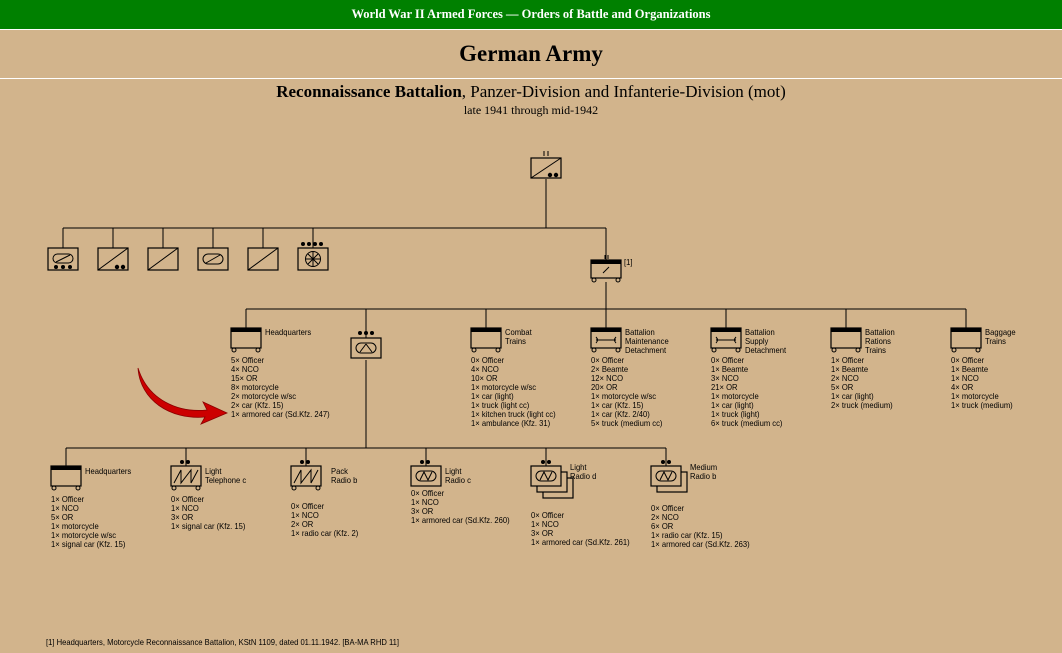 The image size is (1062, 653). I want to click on strength-line: 2× truck (medium), so click(862, 405).